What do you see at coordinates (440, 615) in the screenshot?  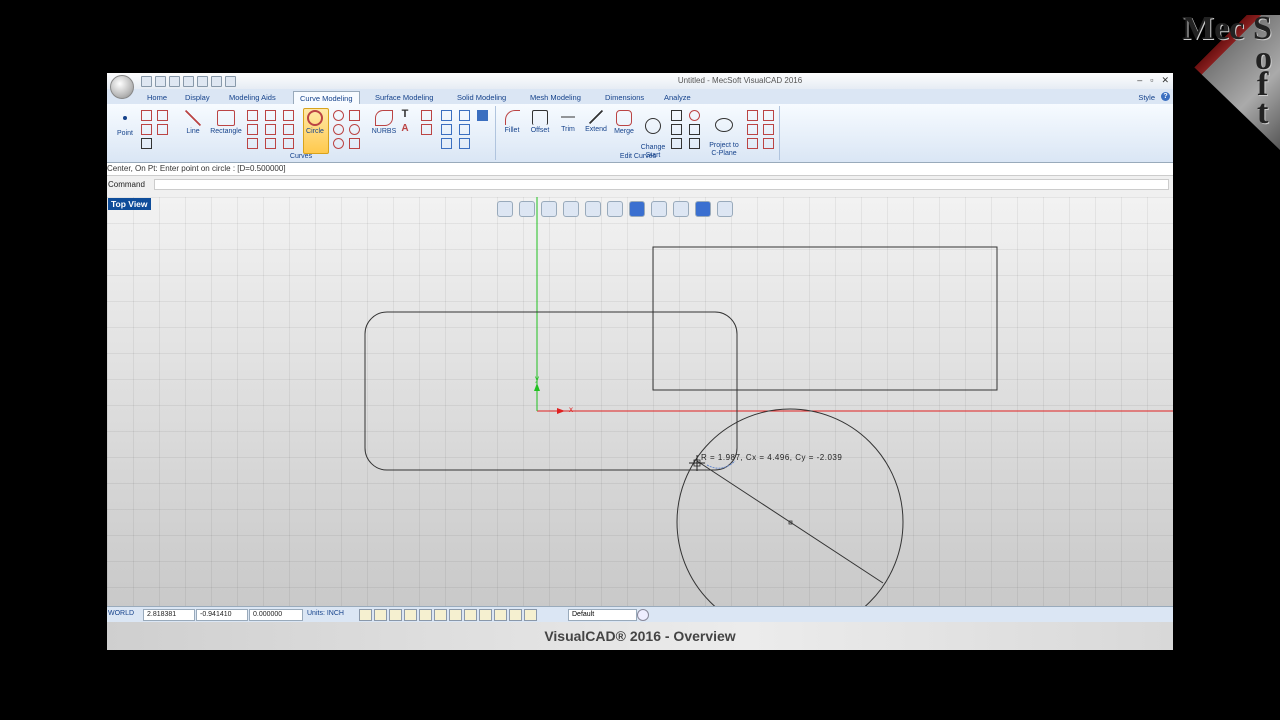 I see `center-snap-icon` at bounding box center [440, 615].